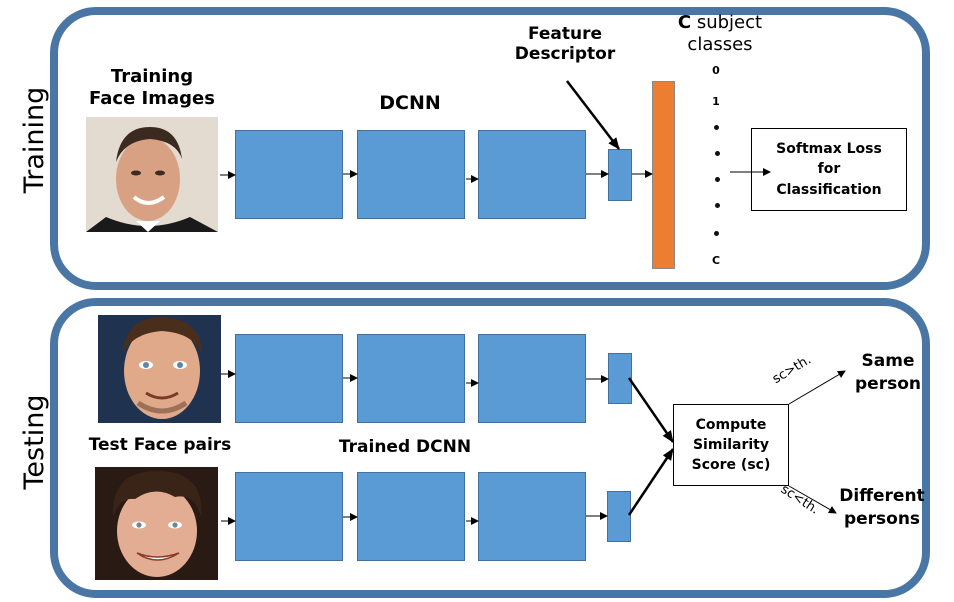 The height and width of the screenshot is (602, 954). Describe the element at coordinates (731, 465) in the screenshot. I see `box-line: Score (sc)` at that location.